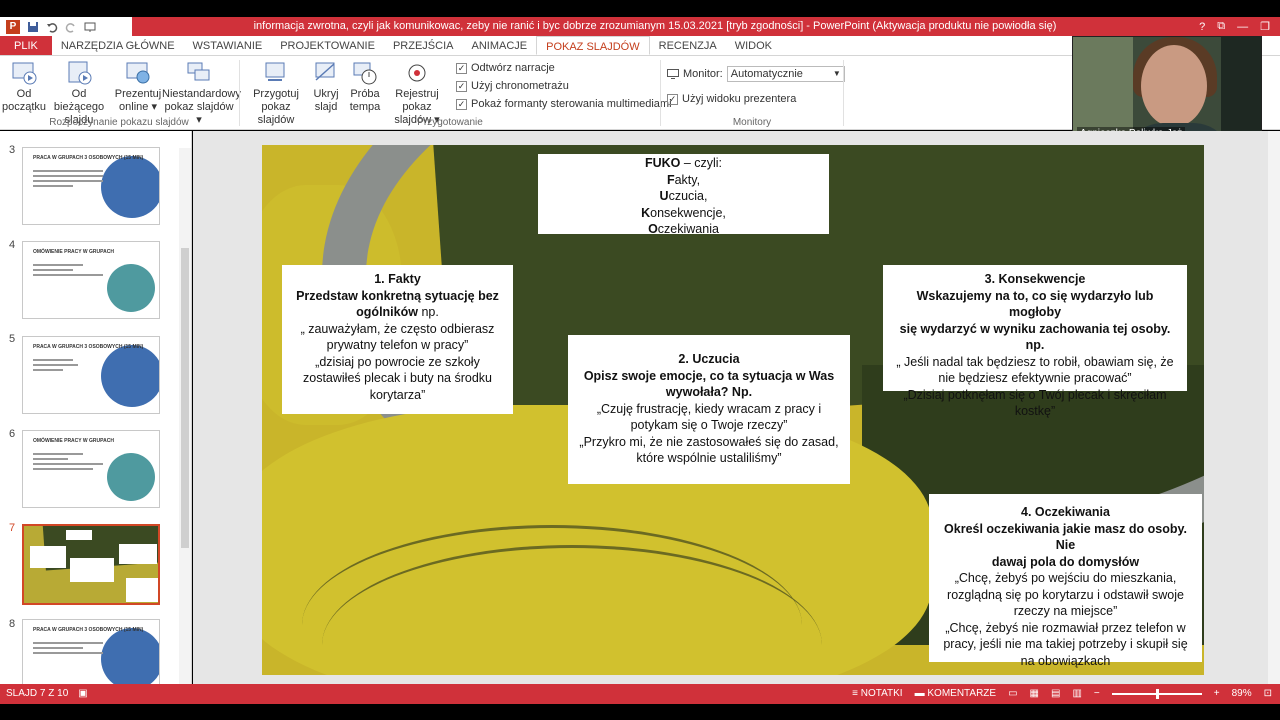 This screenshot has width=1280, height=720. Describe the element at coordinates (785, 74) in the screenshot. I see `monitor-select: Automatycznie ▼` at that location.